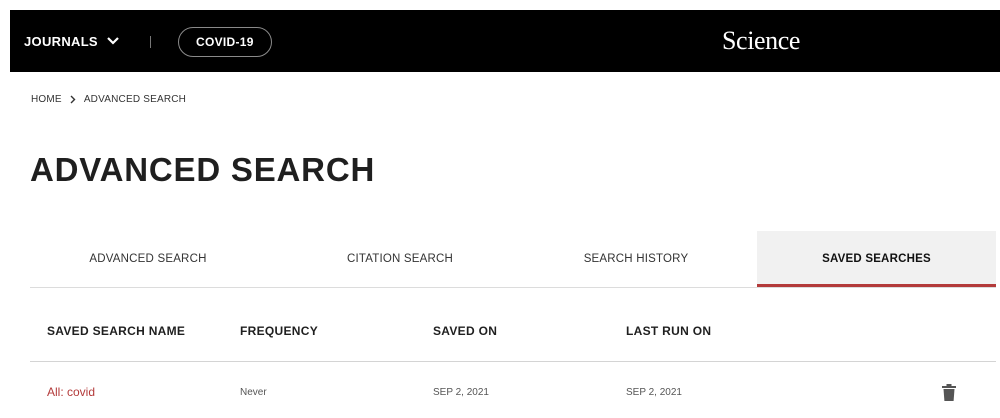 The height and width of the screenshot is (418, 1000). I want to click on chevron-right-icon, so click(73, 99).